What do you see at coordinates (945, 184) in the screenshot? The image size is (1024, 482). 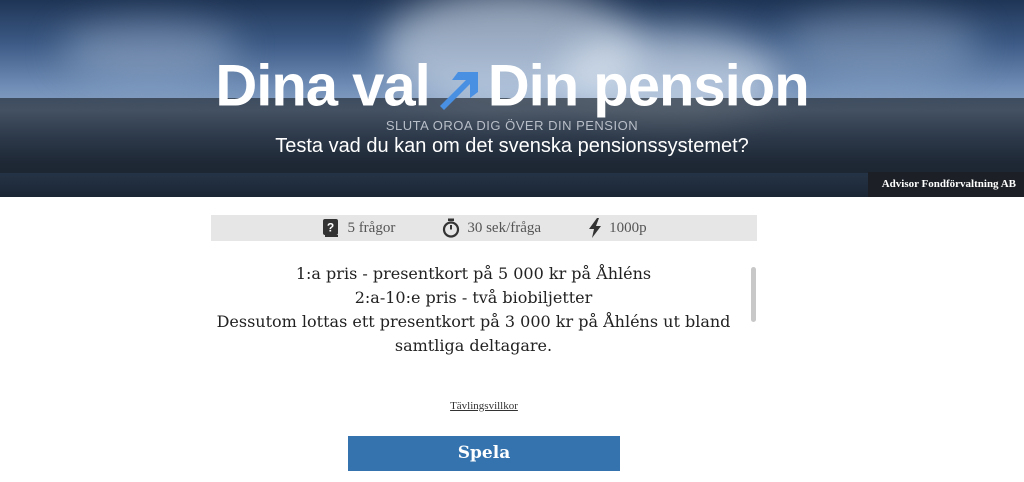 I see `company-badge: Advisor Fondförvaltning AB` at bounding box center [945, 184].